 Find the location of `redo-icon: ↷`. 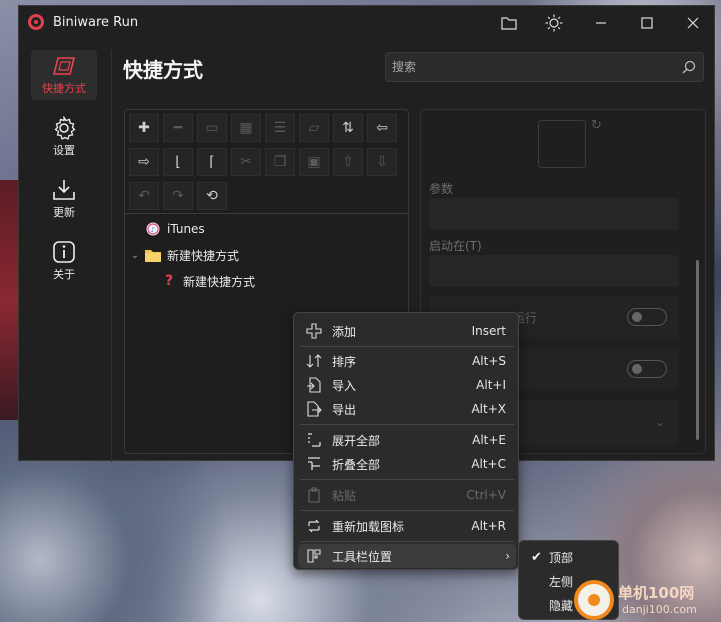

redo-icon: ↷ is located at coordinates (178, 196).